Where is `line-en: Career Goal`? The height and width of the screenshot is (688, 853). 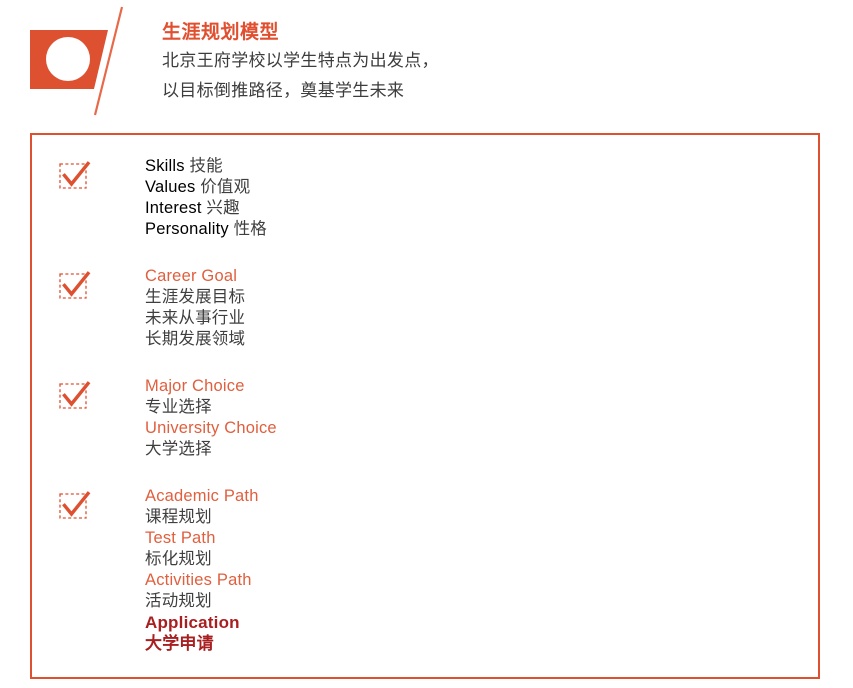 line-en: Career Goal is located at coordinates (191, 276).